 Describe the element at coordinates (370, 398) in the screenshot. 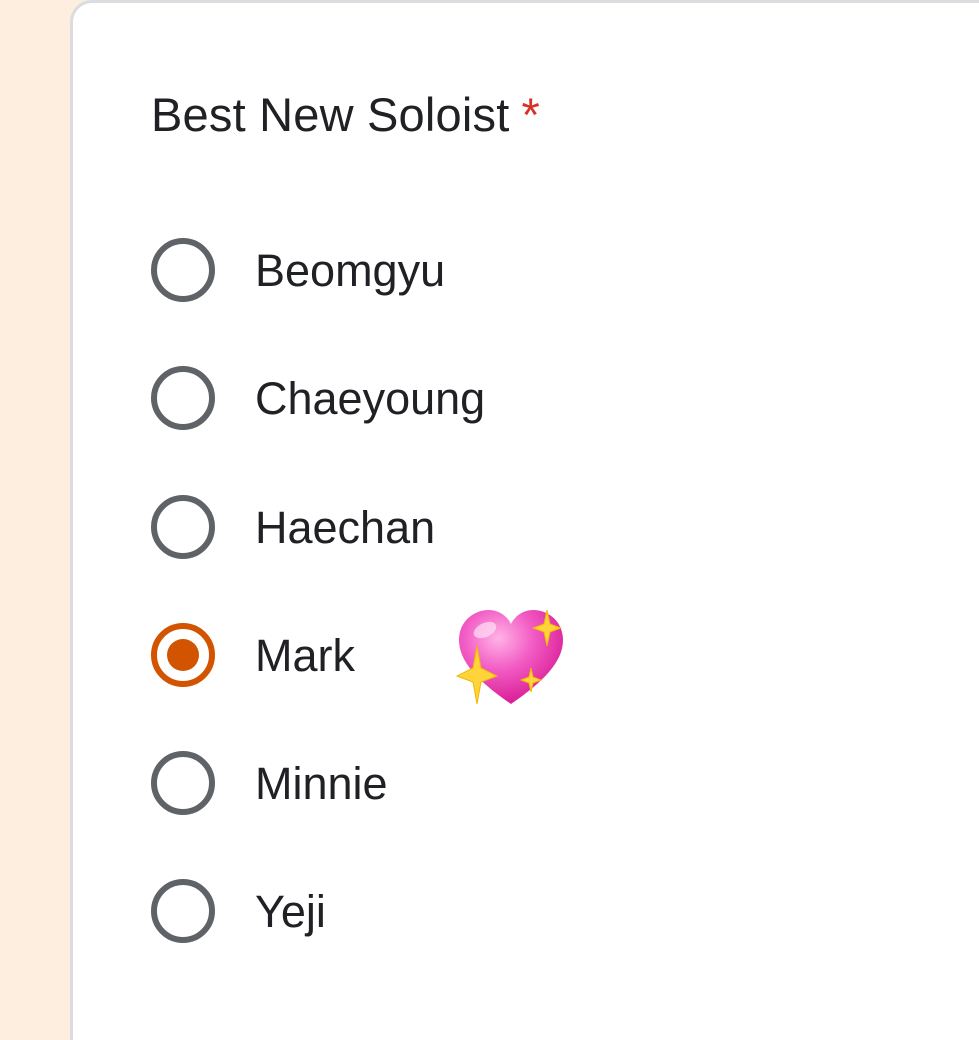

I see `option-label: Chaeyoung` at that location.